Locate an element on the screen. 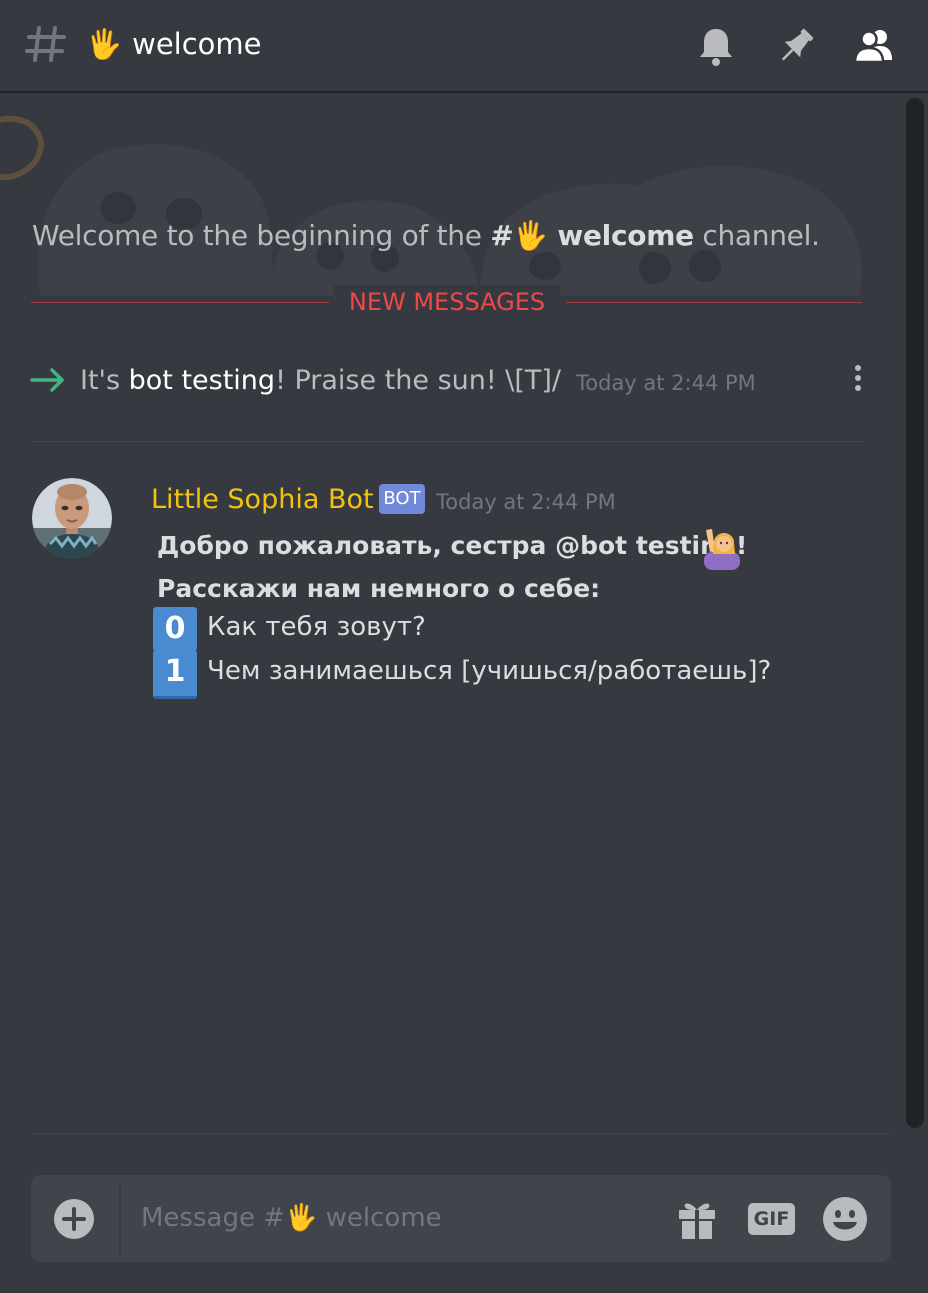  system-message-text: It's bot testing! Praise the sun! \[T]/ is located at coordinates (320, 381).